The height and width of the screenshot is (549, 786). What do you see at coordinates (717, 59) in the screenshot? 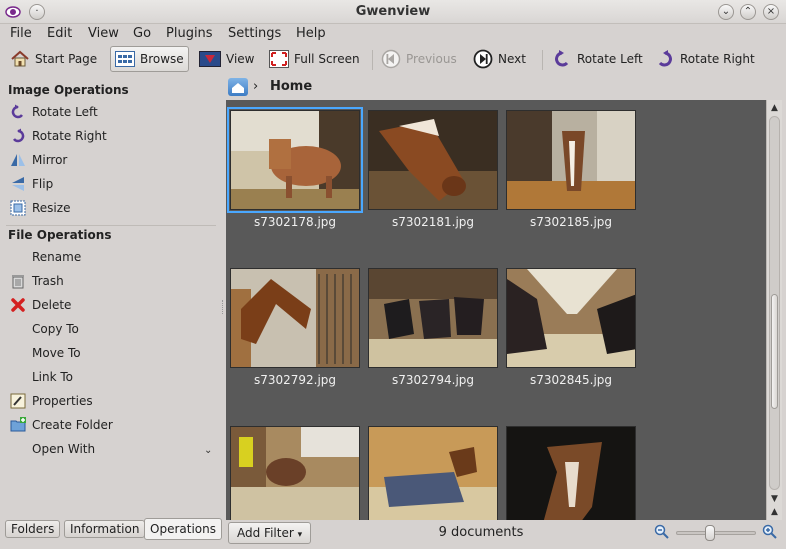
I see `rotate-right-label: Rotate Right` at bounding box center [717, 59].